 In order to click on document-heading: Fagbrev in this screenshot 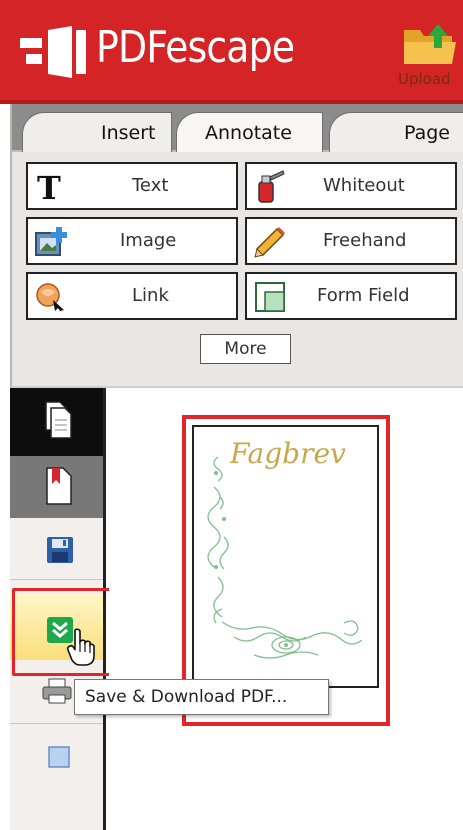, I will do `click(287, 453)`.